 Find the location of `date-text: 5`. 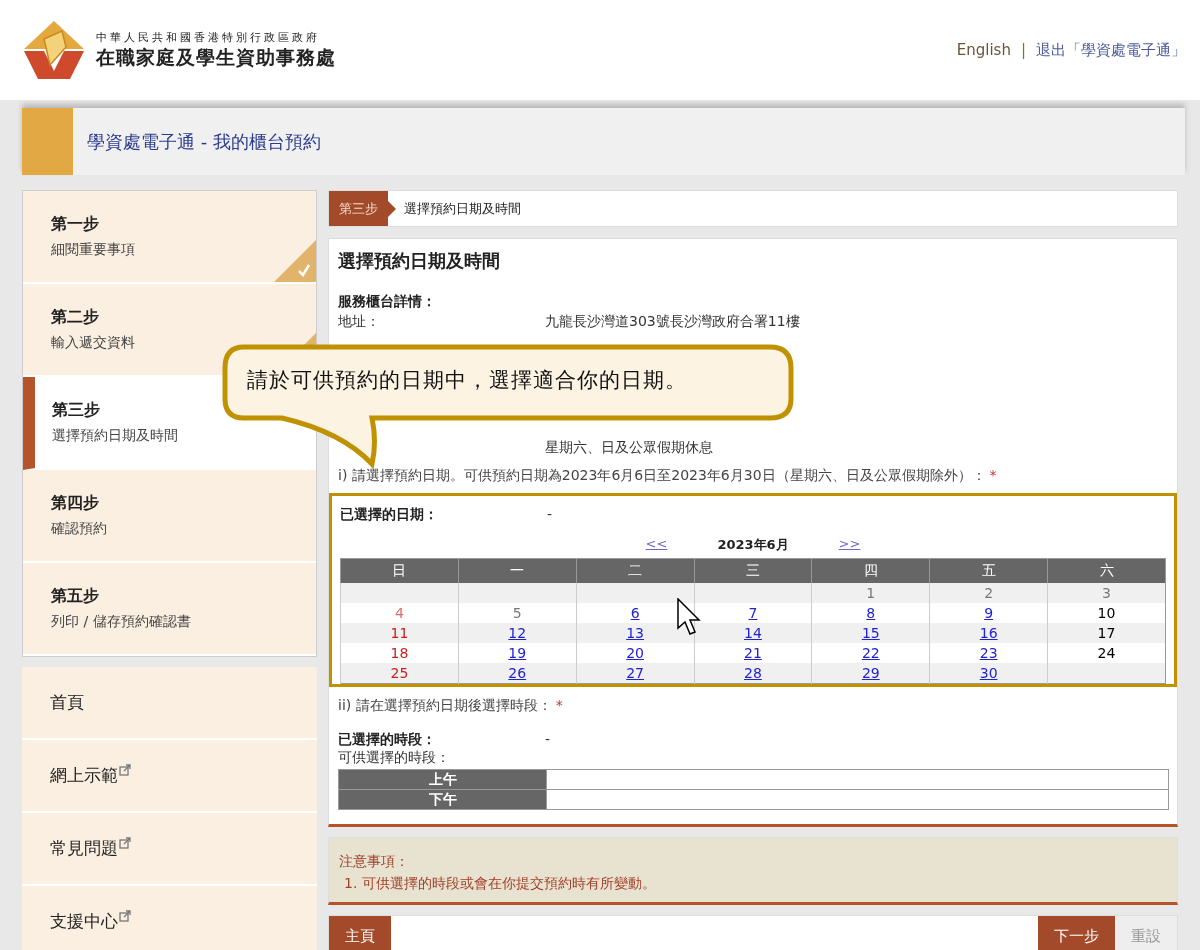

date-text: 5 is located at coordinates (517, 613).